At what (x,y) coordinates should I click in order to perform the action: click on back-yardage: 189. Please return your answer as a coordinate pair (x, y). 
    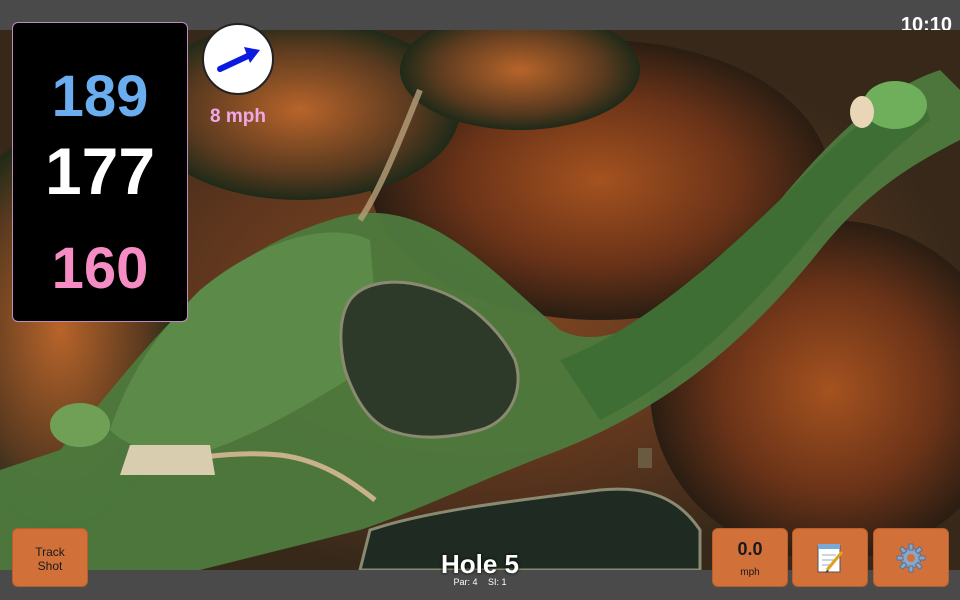
    Looking at the image, I should click on (100, 96).